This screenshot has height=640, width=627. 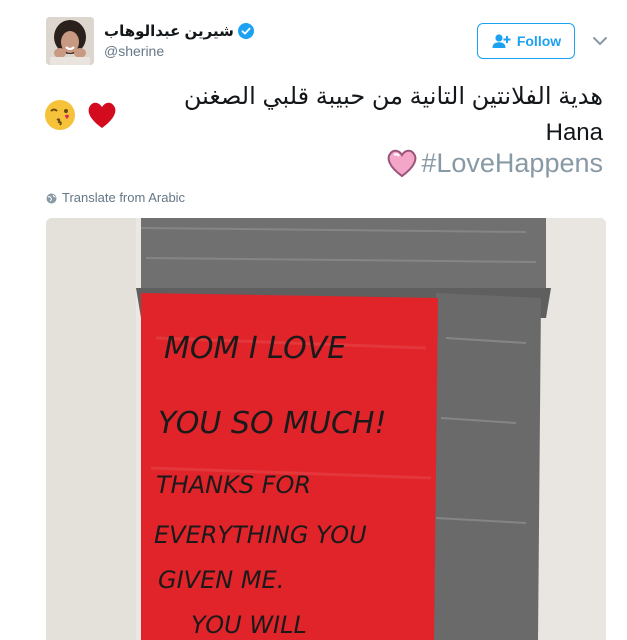 I want to click on follow-label: Follow, so click(x=539, y=41).